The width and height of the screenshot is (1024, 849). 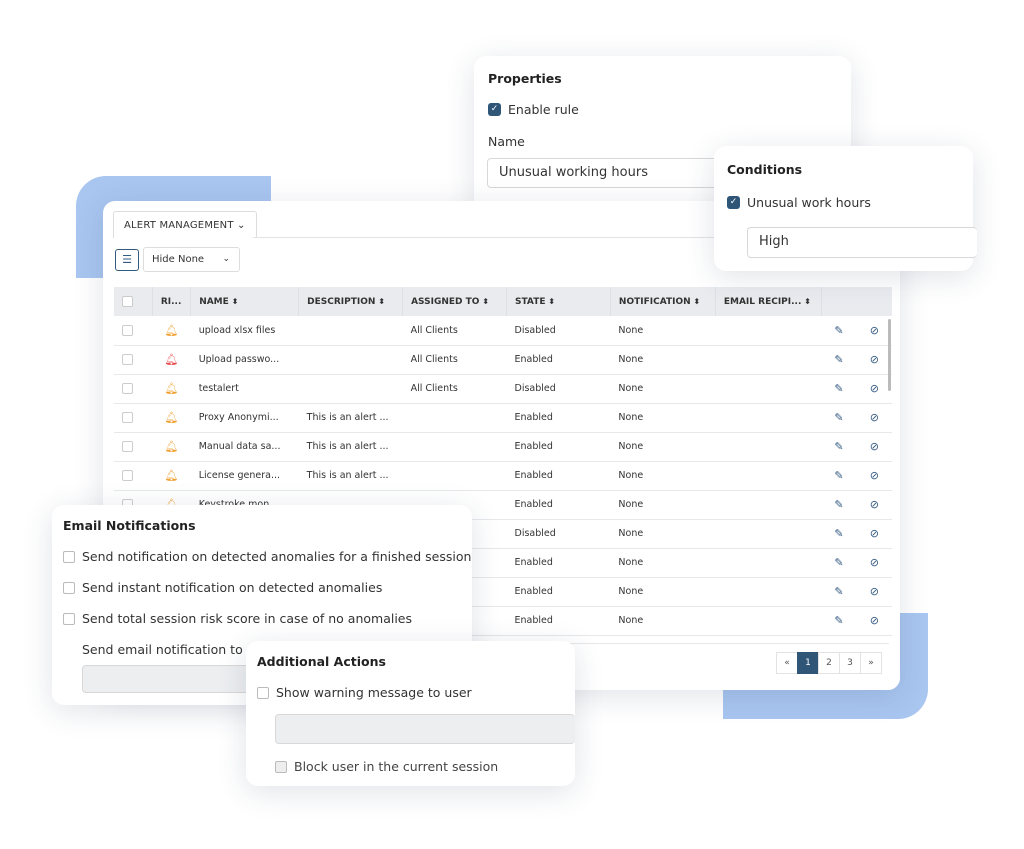 What do you see at coordinates (454, 331) in the screenshot?
I see `assigned-cell: All Clients` at bounding box center [454, 331].